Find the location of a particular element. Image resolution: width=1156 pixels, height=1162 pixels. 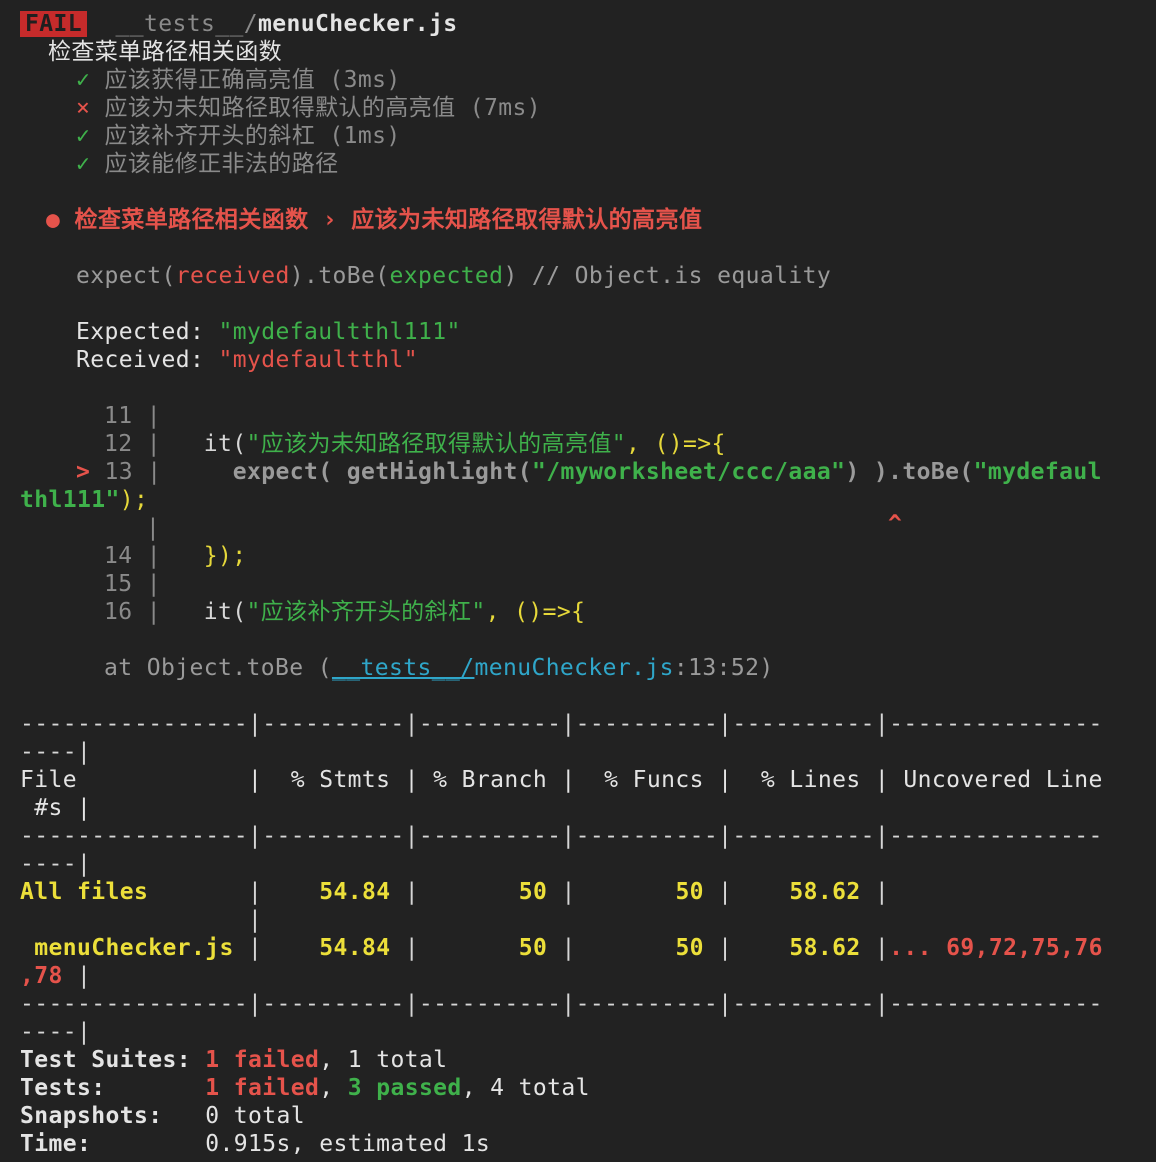

test-file-header: FAIL __tests__/menuChecker.js is located at coordinates (238, 24).